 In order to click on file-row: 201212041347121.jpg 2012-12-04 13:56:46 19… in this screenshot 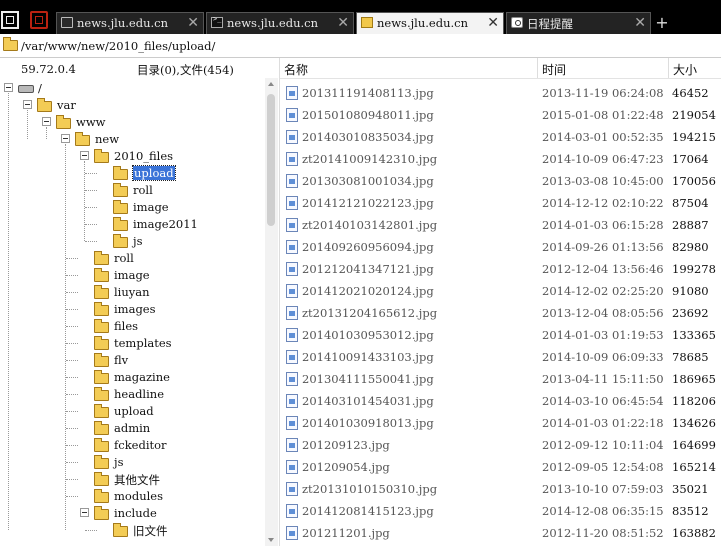, I will do `click(500, 269)`.